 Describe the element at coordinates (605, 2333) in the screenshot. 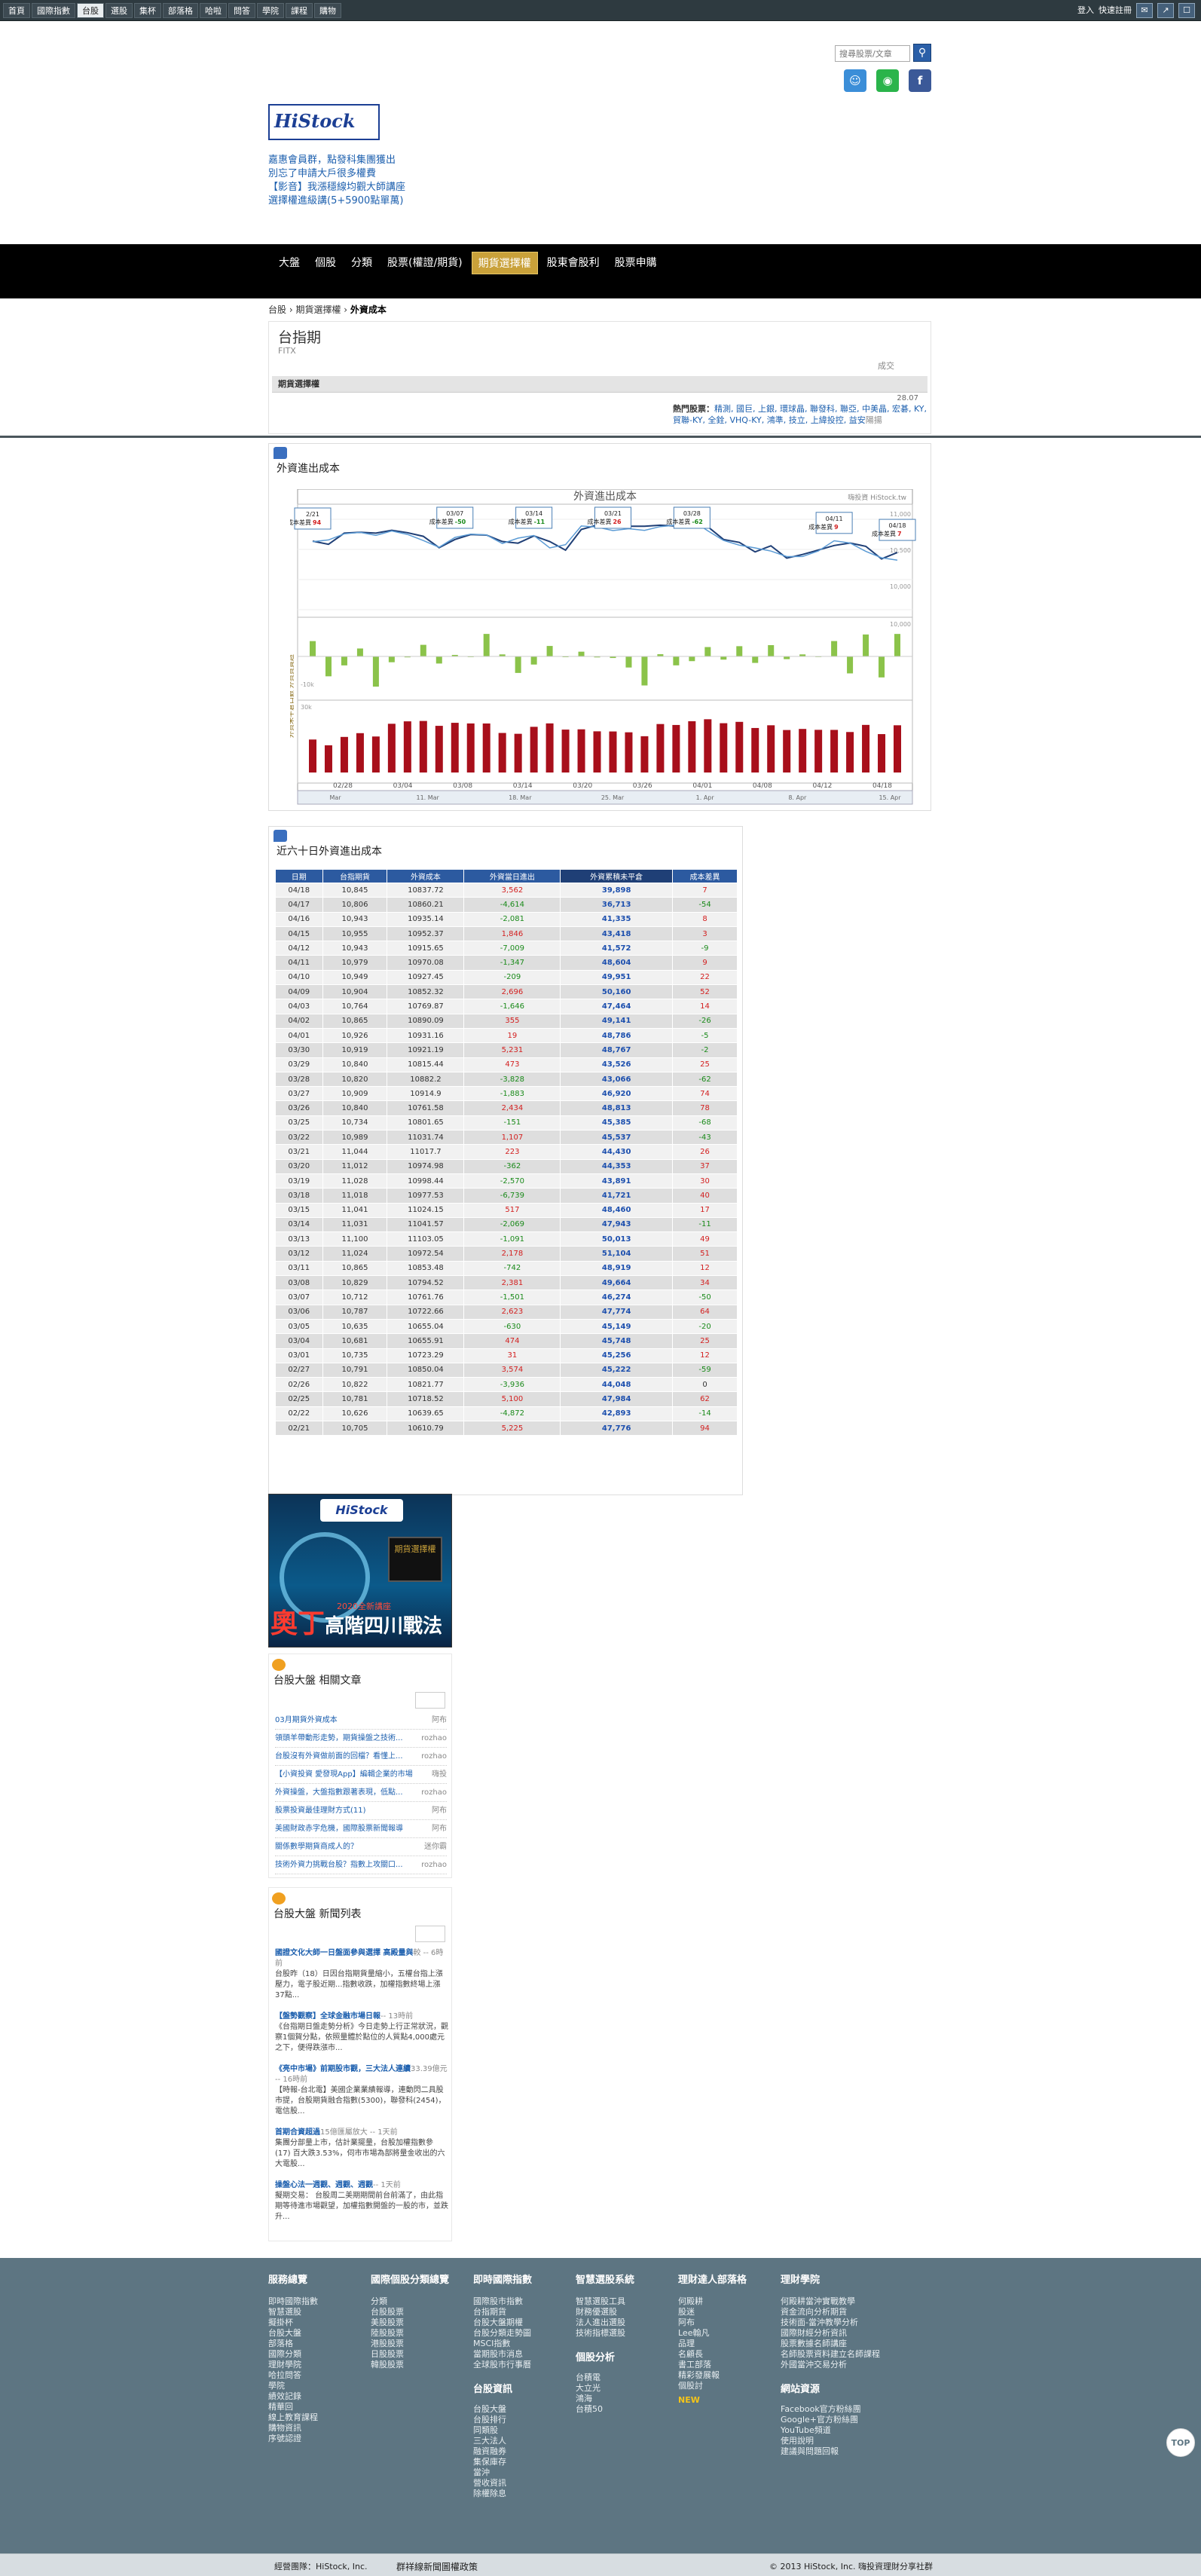

I see `footer-link: 技術指標選股` at that location.